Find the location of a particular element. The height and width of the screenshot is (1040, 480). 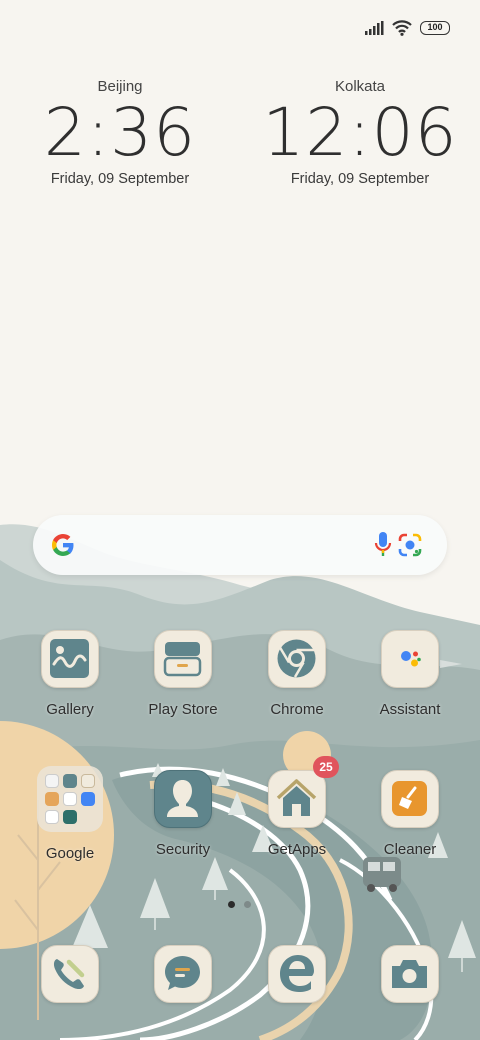

app-getapps: 25 GetApps is located at coordinates (297, 807).